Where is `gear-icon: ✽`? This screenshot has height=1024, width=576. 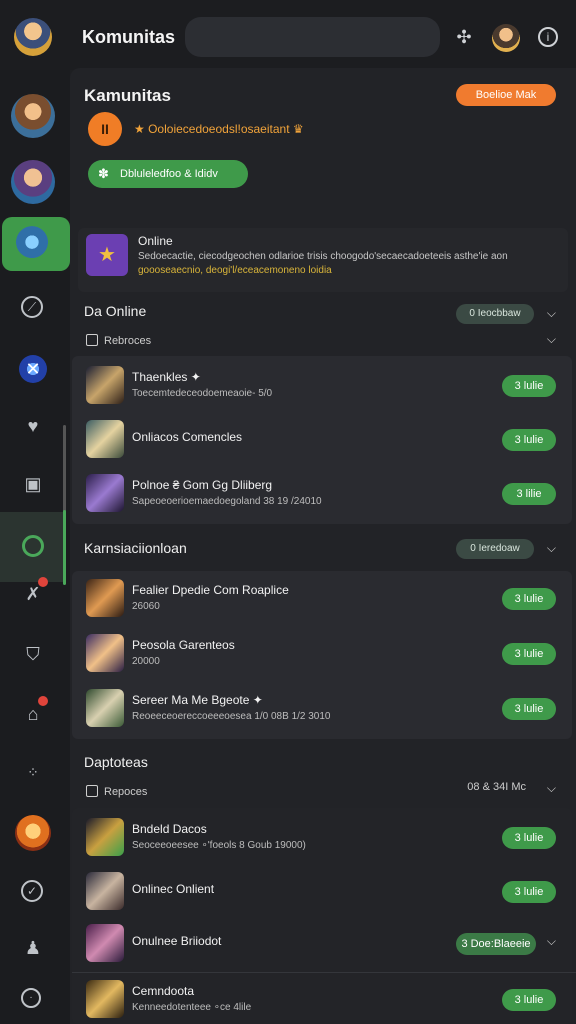
gear-icon: ✽ is located at coordinates (103, 173).